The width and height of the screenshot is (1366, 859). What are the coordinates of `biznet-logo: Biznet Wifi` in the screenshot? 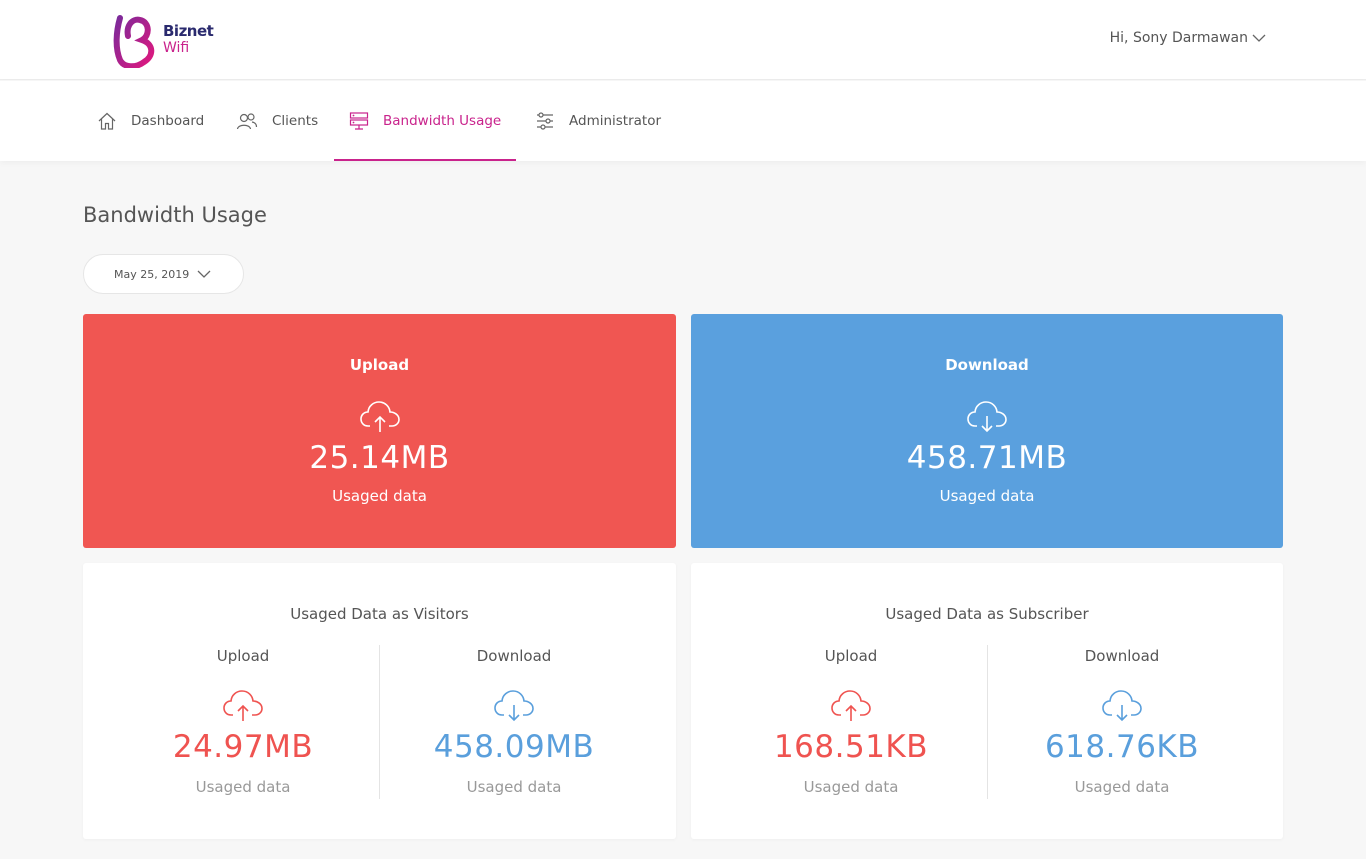 It's located at (167, 40).